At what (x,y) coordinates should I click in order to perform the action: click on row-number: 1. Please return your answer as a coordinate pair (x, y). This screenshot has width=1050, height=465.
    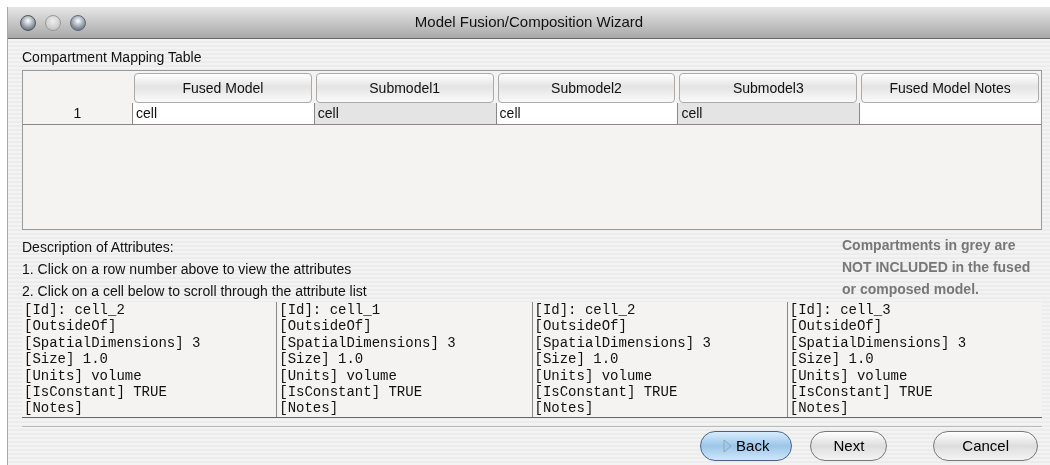
    Looking at the image, I should click on (77, 113).